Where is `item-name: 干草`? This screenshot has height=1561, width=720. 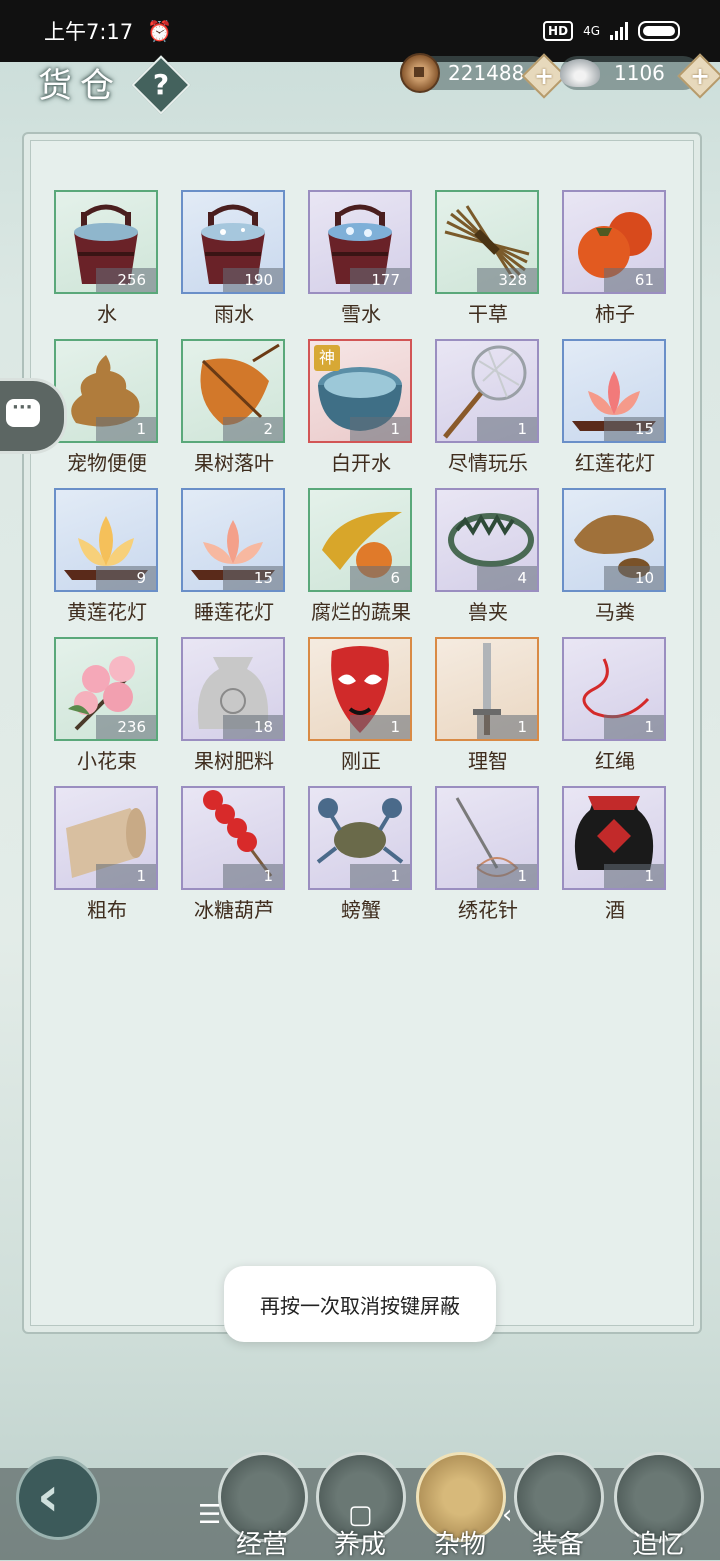 item-name: 干草 is located at coordinates (488, 314).